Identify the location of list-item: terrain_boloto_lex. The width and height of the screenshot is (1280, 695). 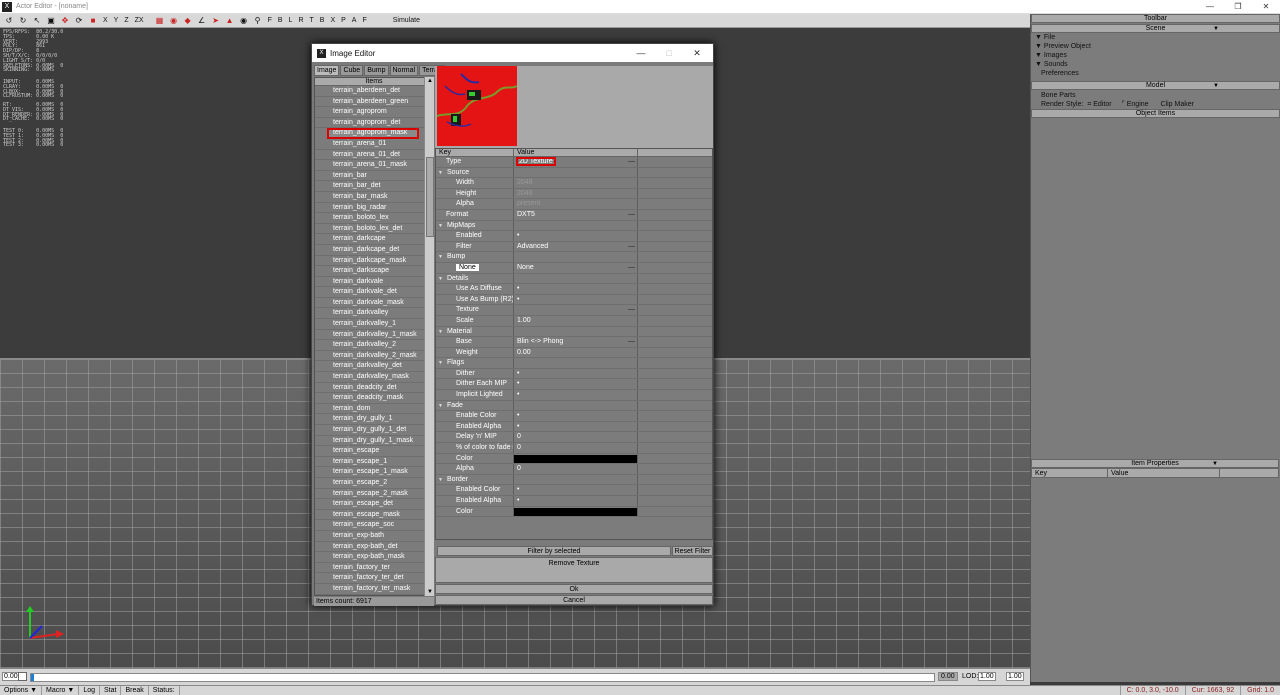
(374, 218).